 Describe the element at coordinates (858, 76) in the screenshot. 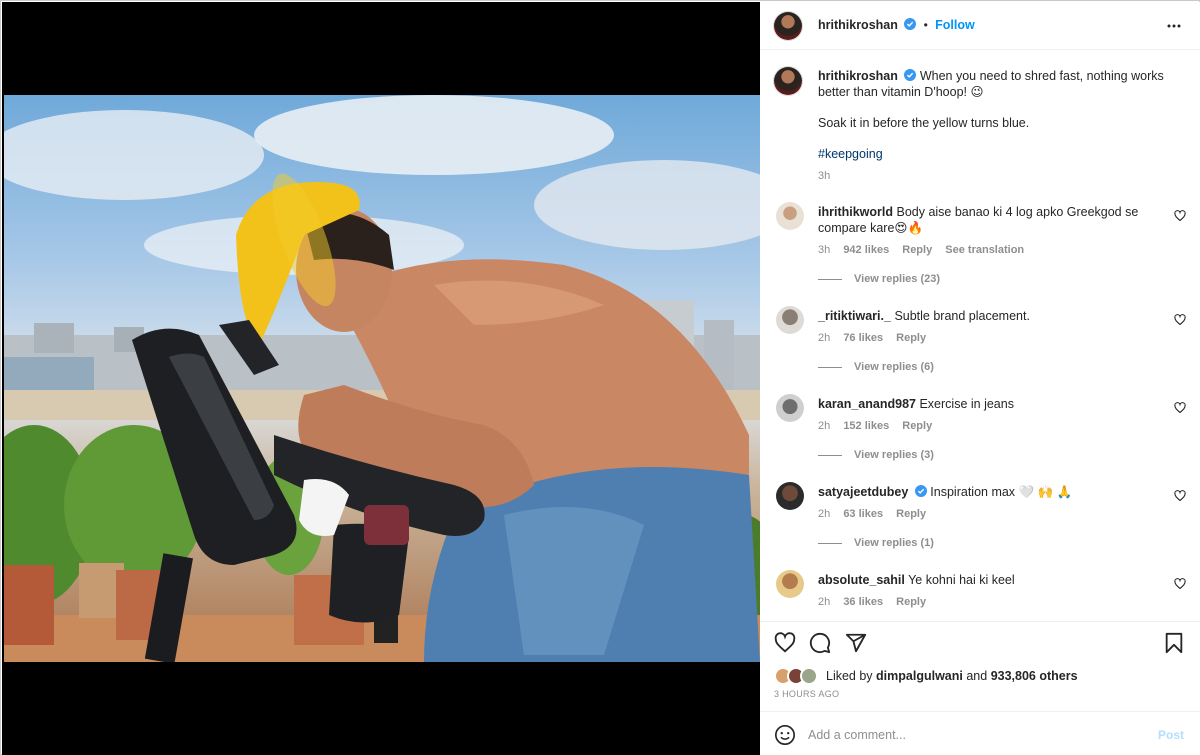

I see `caption-username: hrithikroshan` at that location.